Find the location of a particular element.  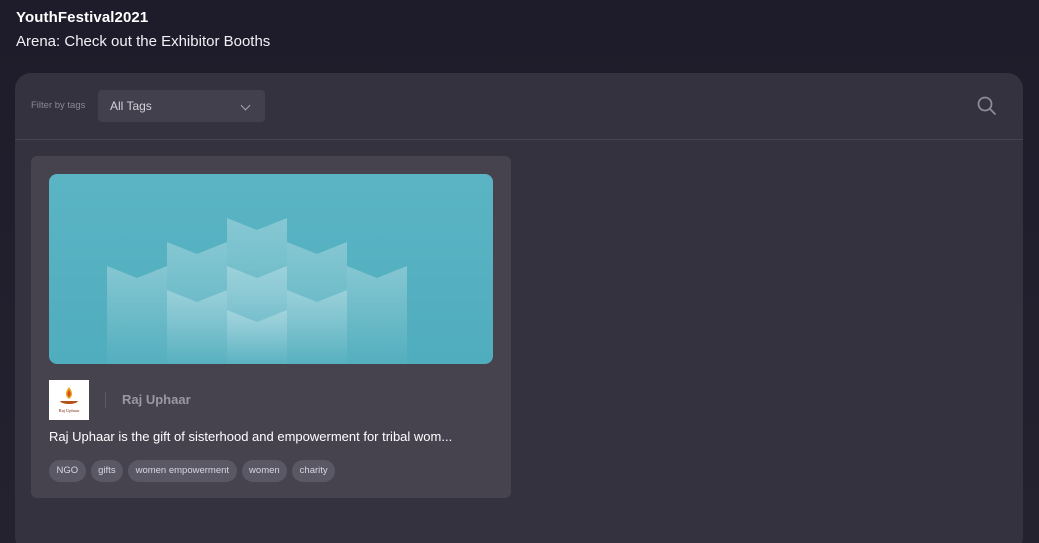

tag-chip: women empowerment is located at coordinates (182, 471).